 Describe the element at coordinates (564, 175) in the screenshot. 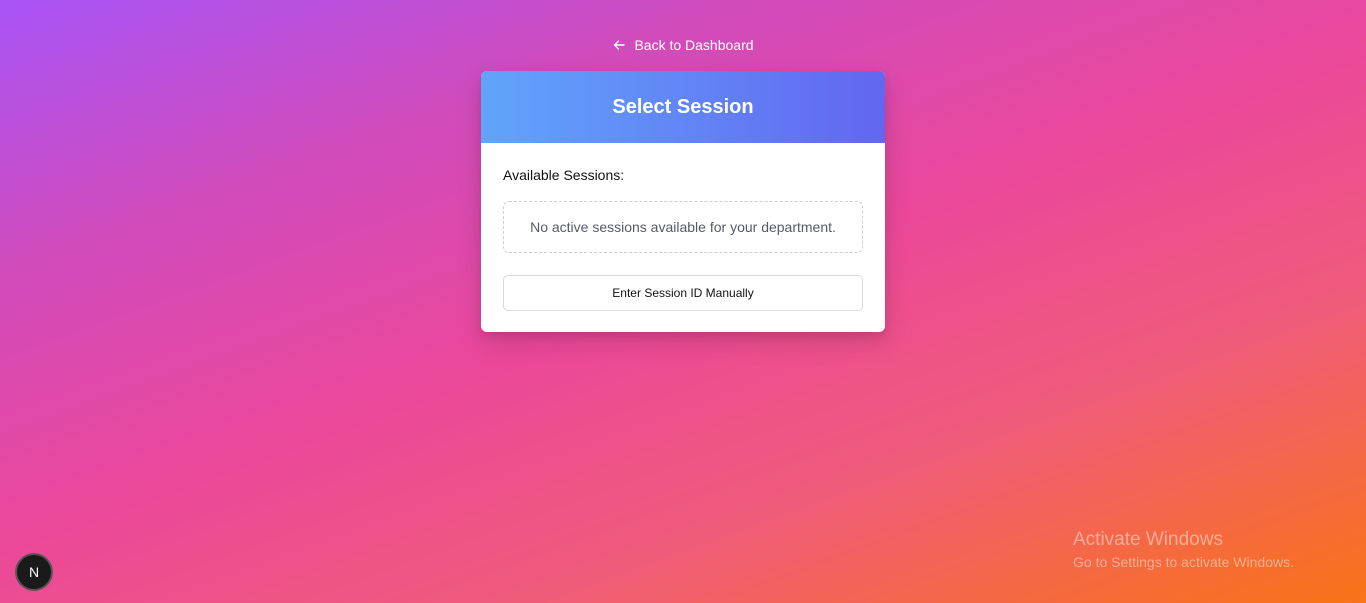

I see `available-sessions-label: Available Sessions:` at that location.